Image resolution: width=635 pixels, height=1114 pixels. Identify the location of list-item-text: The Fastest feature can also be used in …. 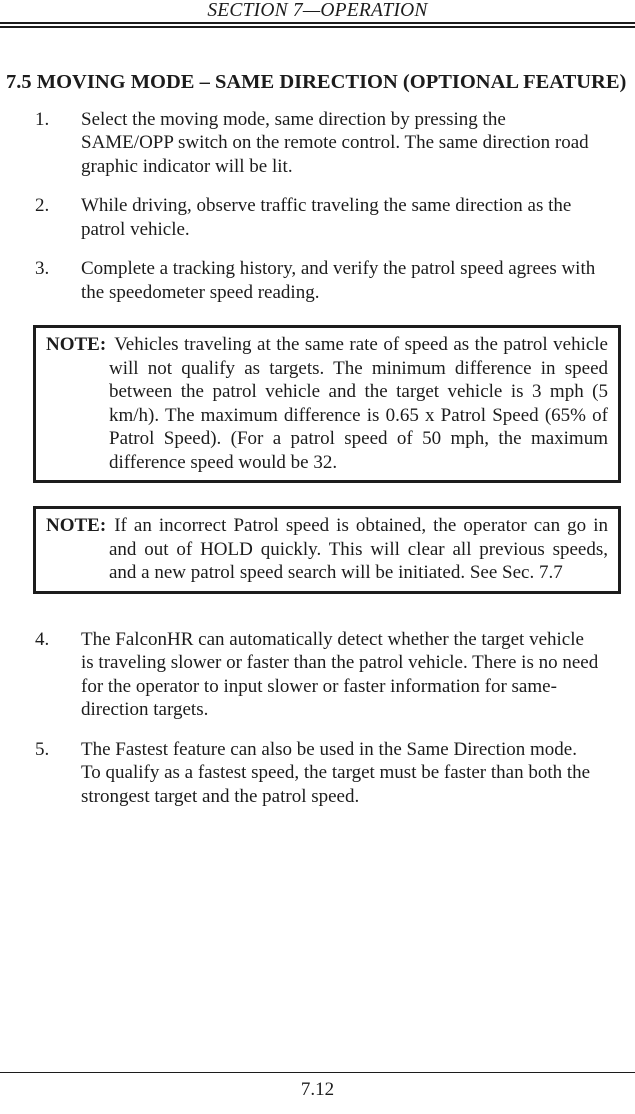
(336, 772).